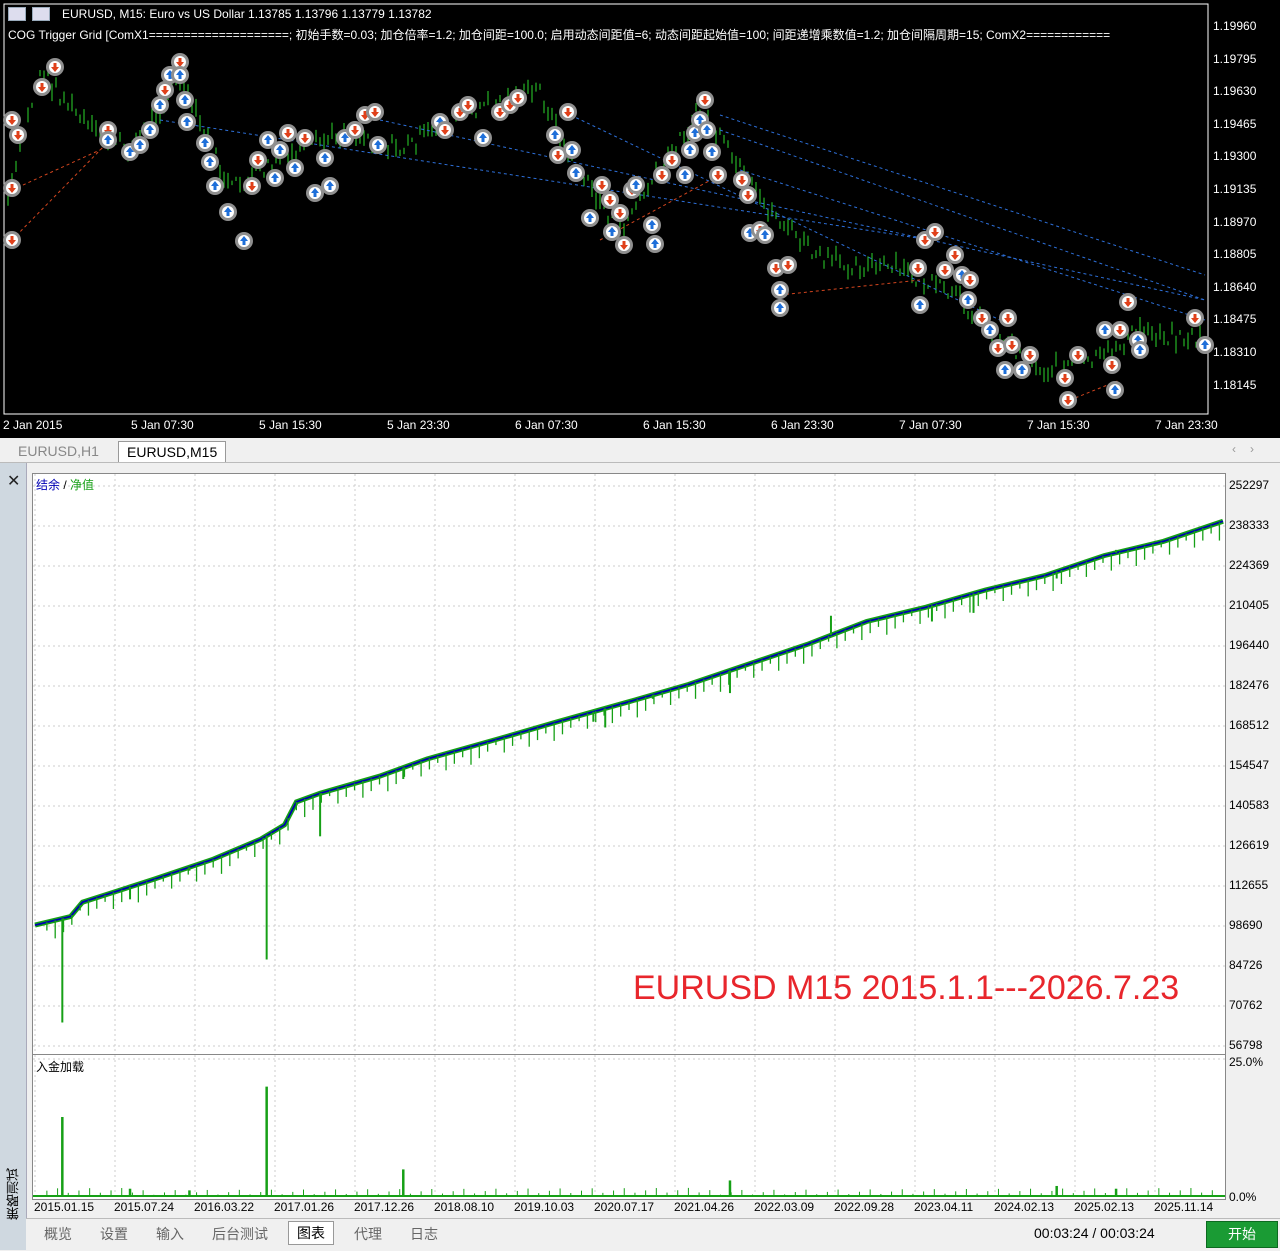 The width and height of the screenshot is (1280, 1251). Describe the element at coordinates (674, 425) in the screenshot. I see `time-tick-label: 6 Jan 15:30` at that location.